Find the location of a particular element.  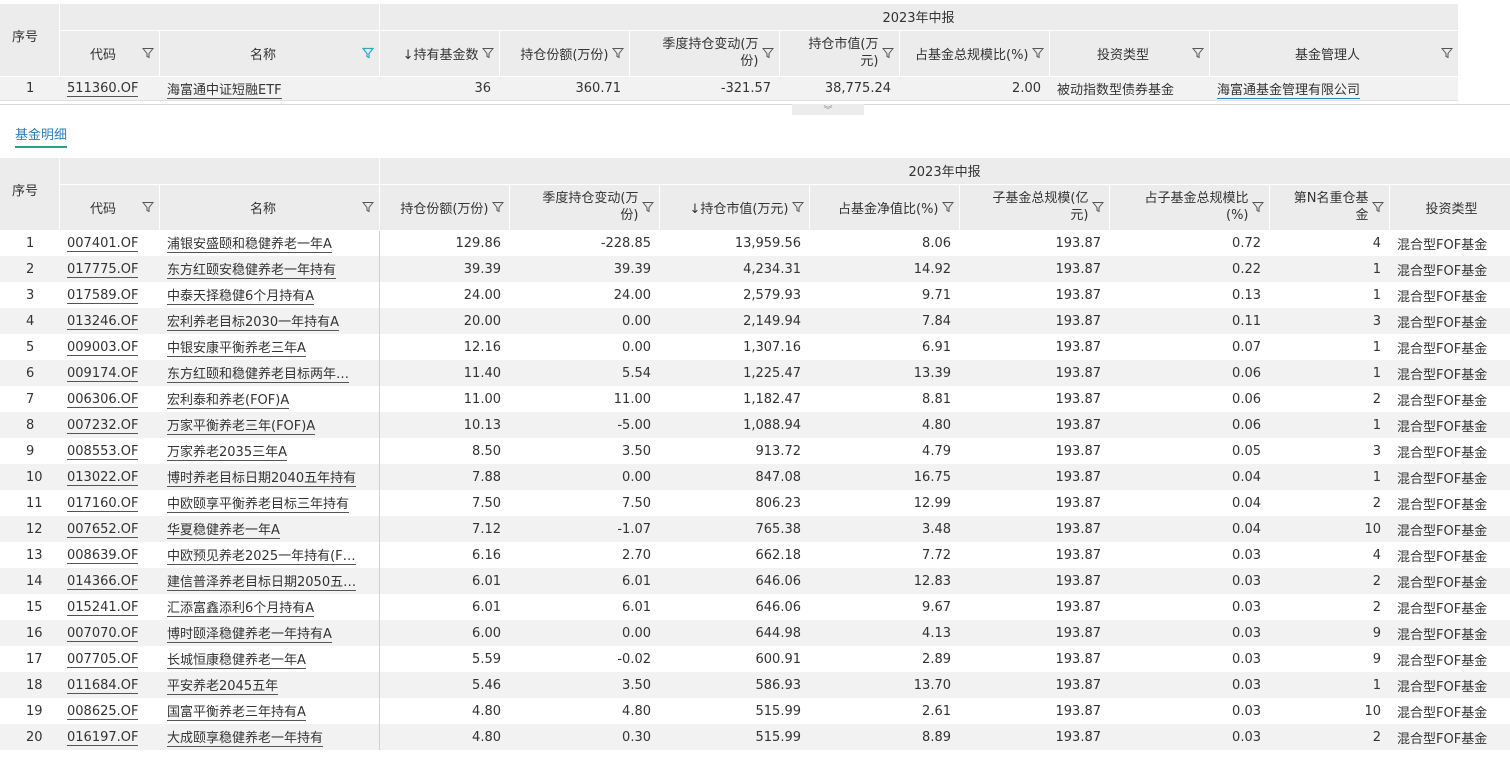

fund-name-link: 宏利泰和养老(FOF)A is located at coordinates (228, 399).